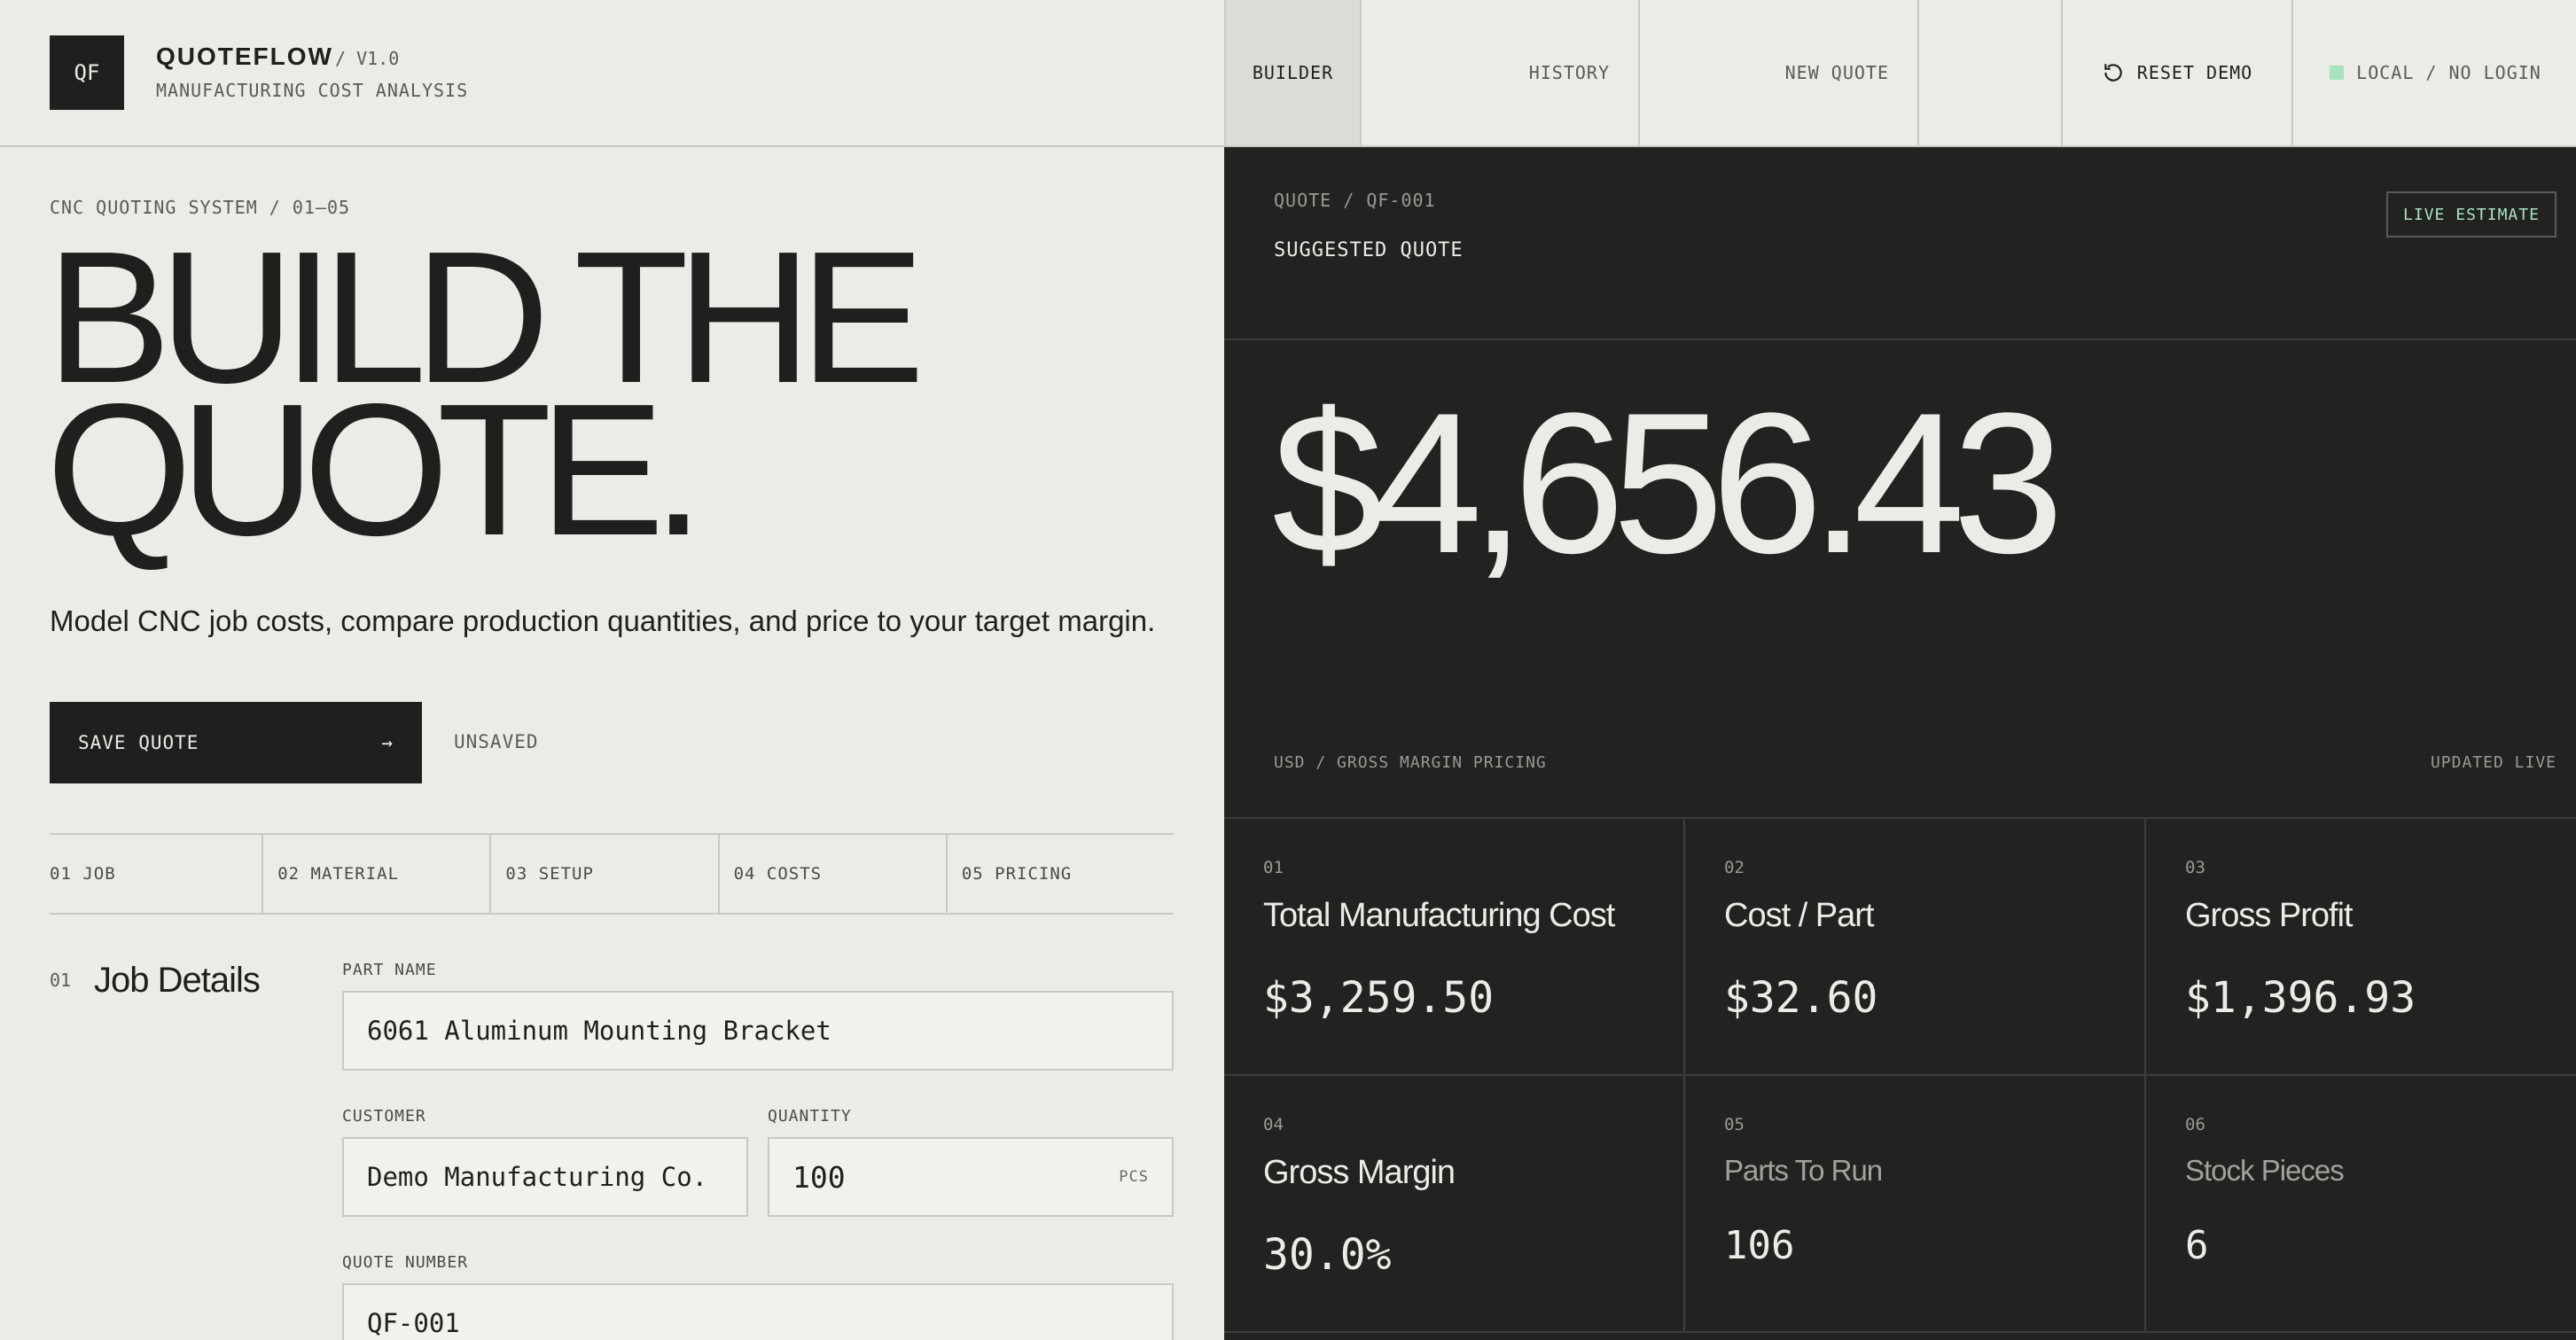  Describe the element at coordinates (2269, 916) in the screenshot. I see `metric-title: Gross Profit` at that location.